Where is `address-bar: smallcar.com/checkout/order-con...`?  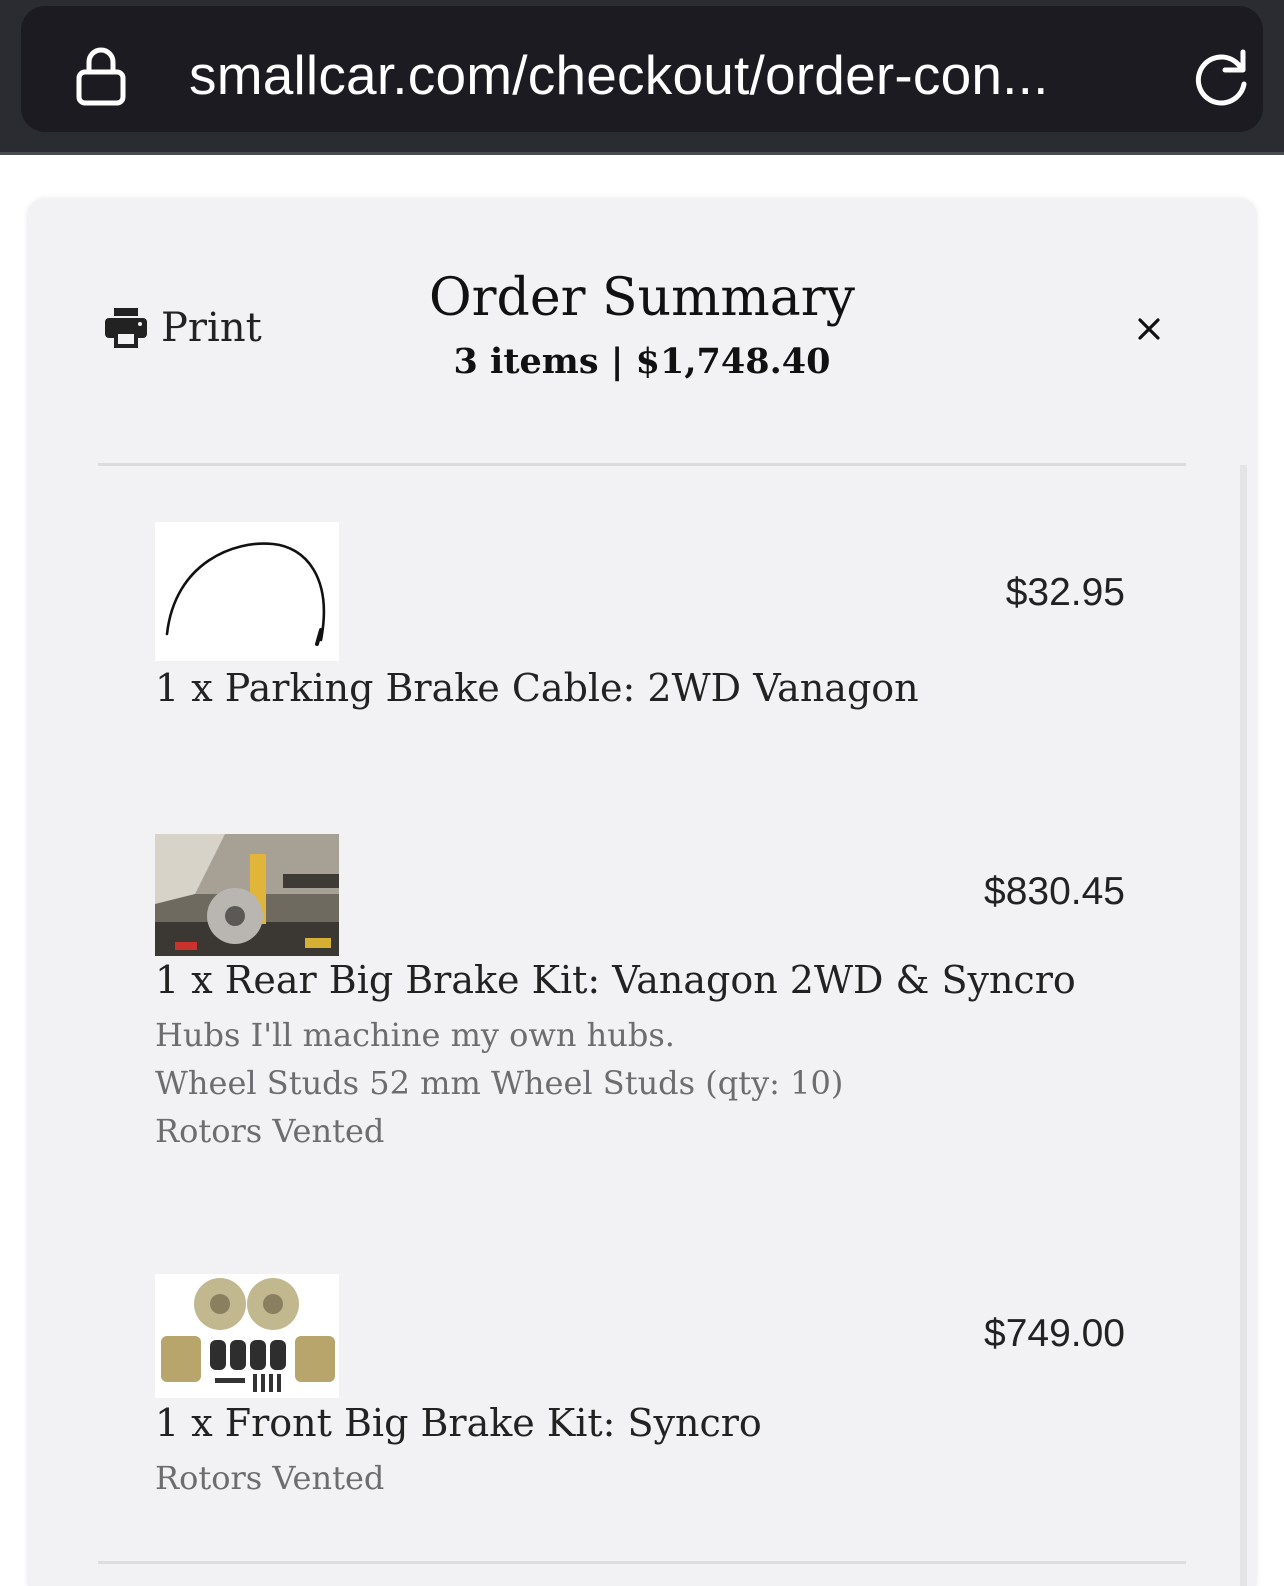
address-bar: smallcar.com/checkout/order-con... is located at coordinates (642, 69).